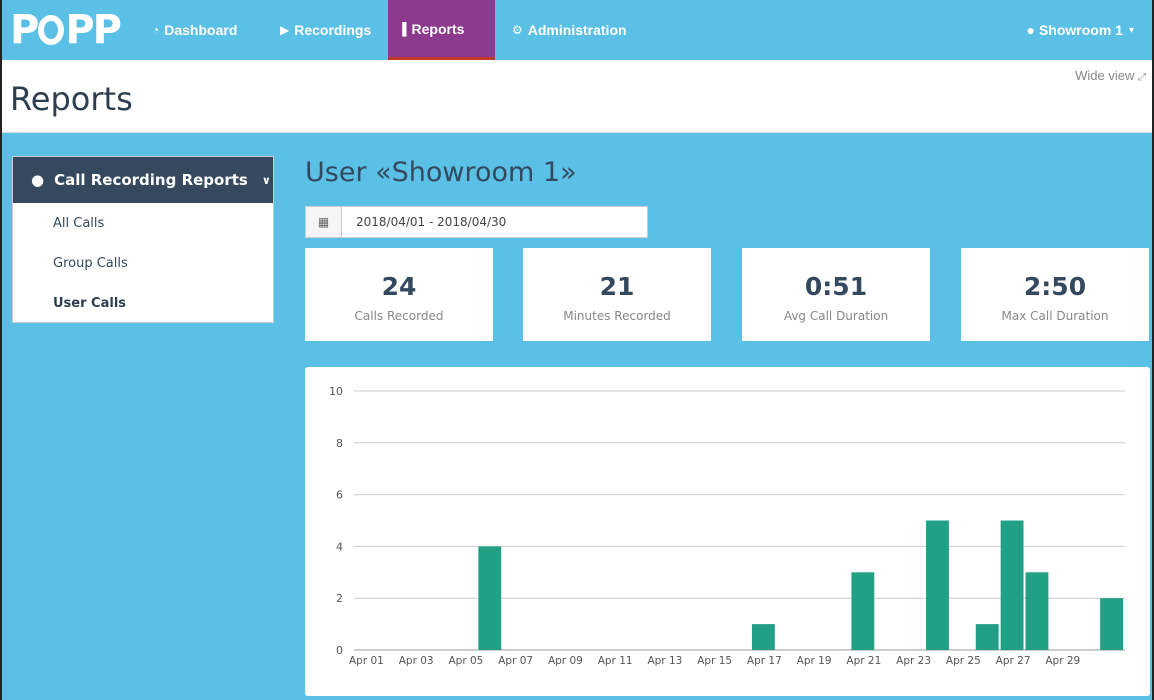  What do you see at coordinates (517, 30) in the screenshot?
I see `gear-icon: ⚙` at bounding box center [517, 30].